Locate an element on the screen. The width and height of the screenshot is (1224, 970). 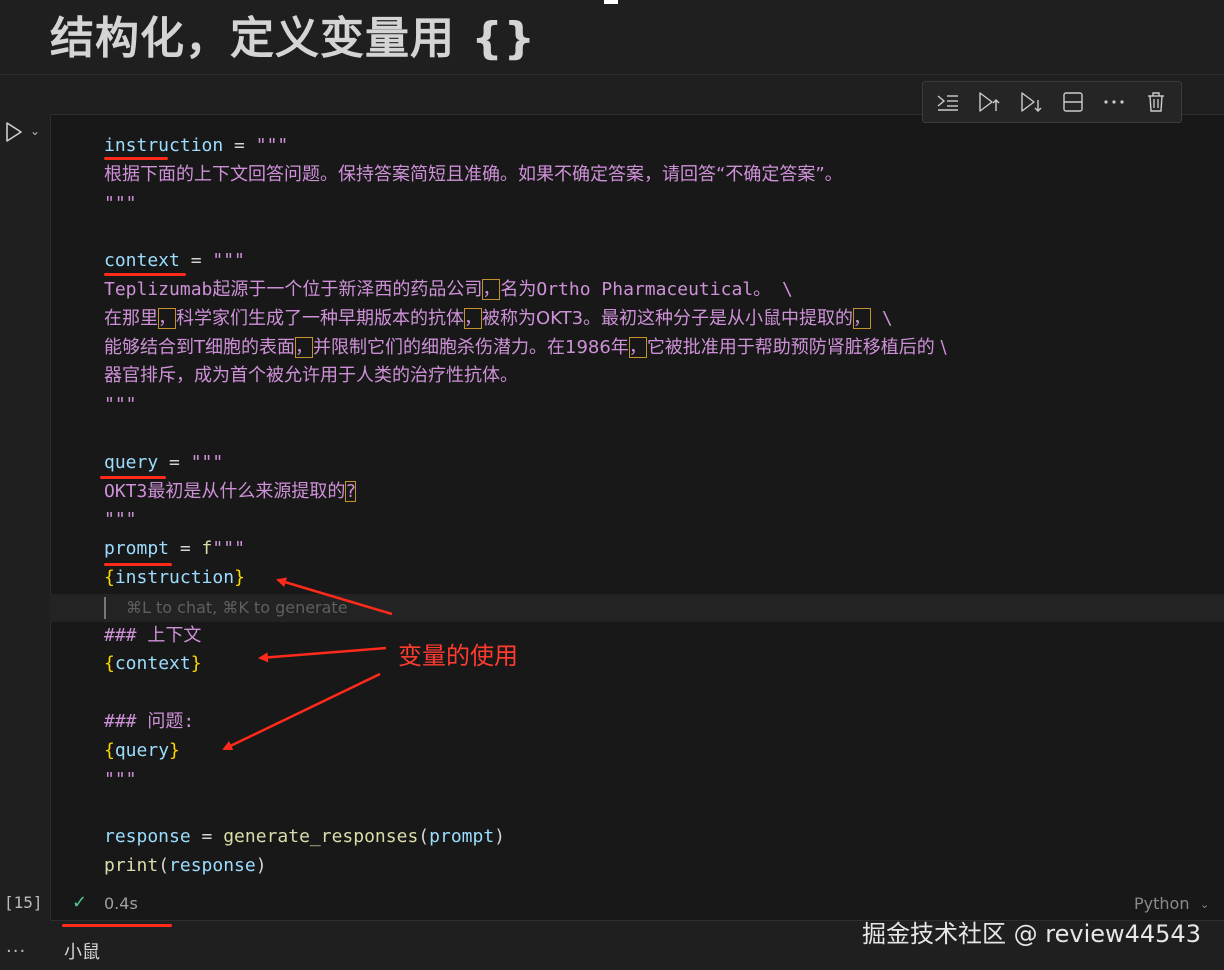
arrow-to-query is located at coordinates (301, 711).